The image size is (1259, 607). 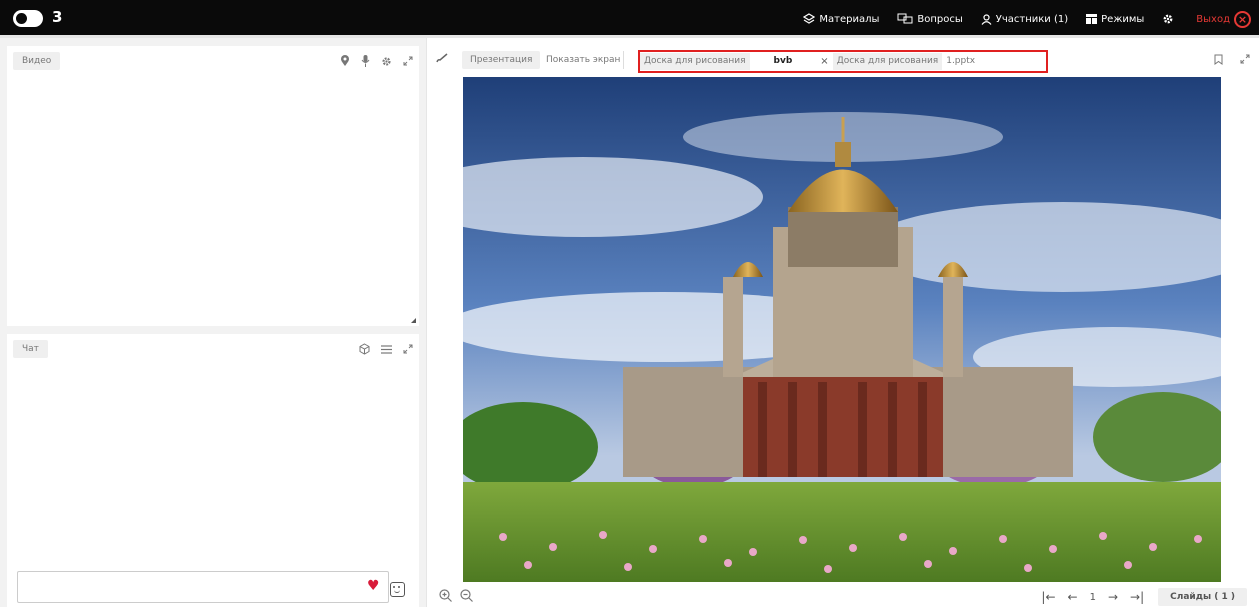 I want to click on participants-button: Участники (1), so click(x=1024, y=19).